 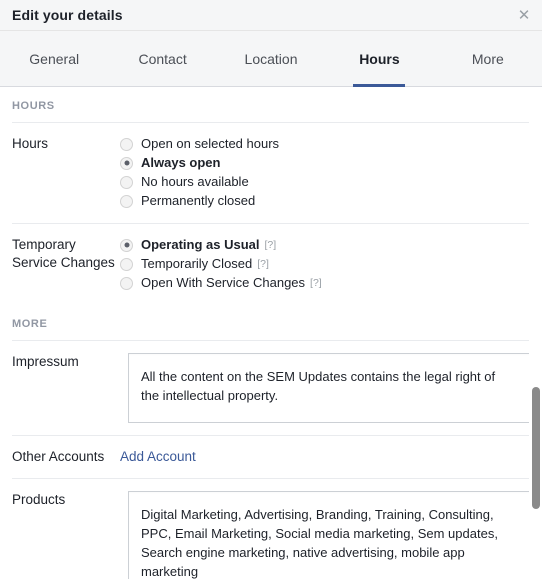 I want to click on tab-general: General, so click(x=54, y=58).